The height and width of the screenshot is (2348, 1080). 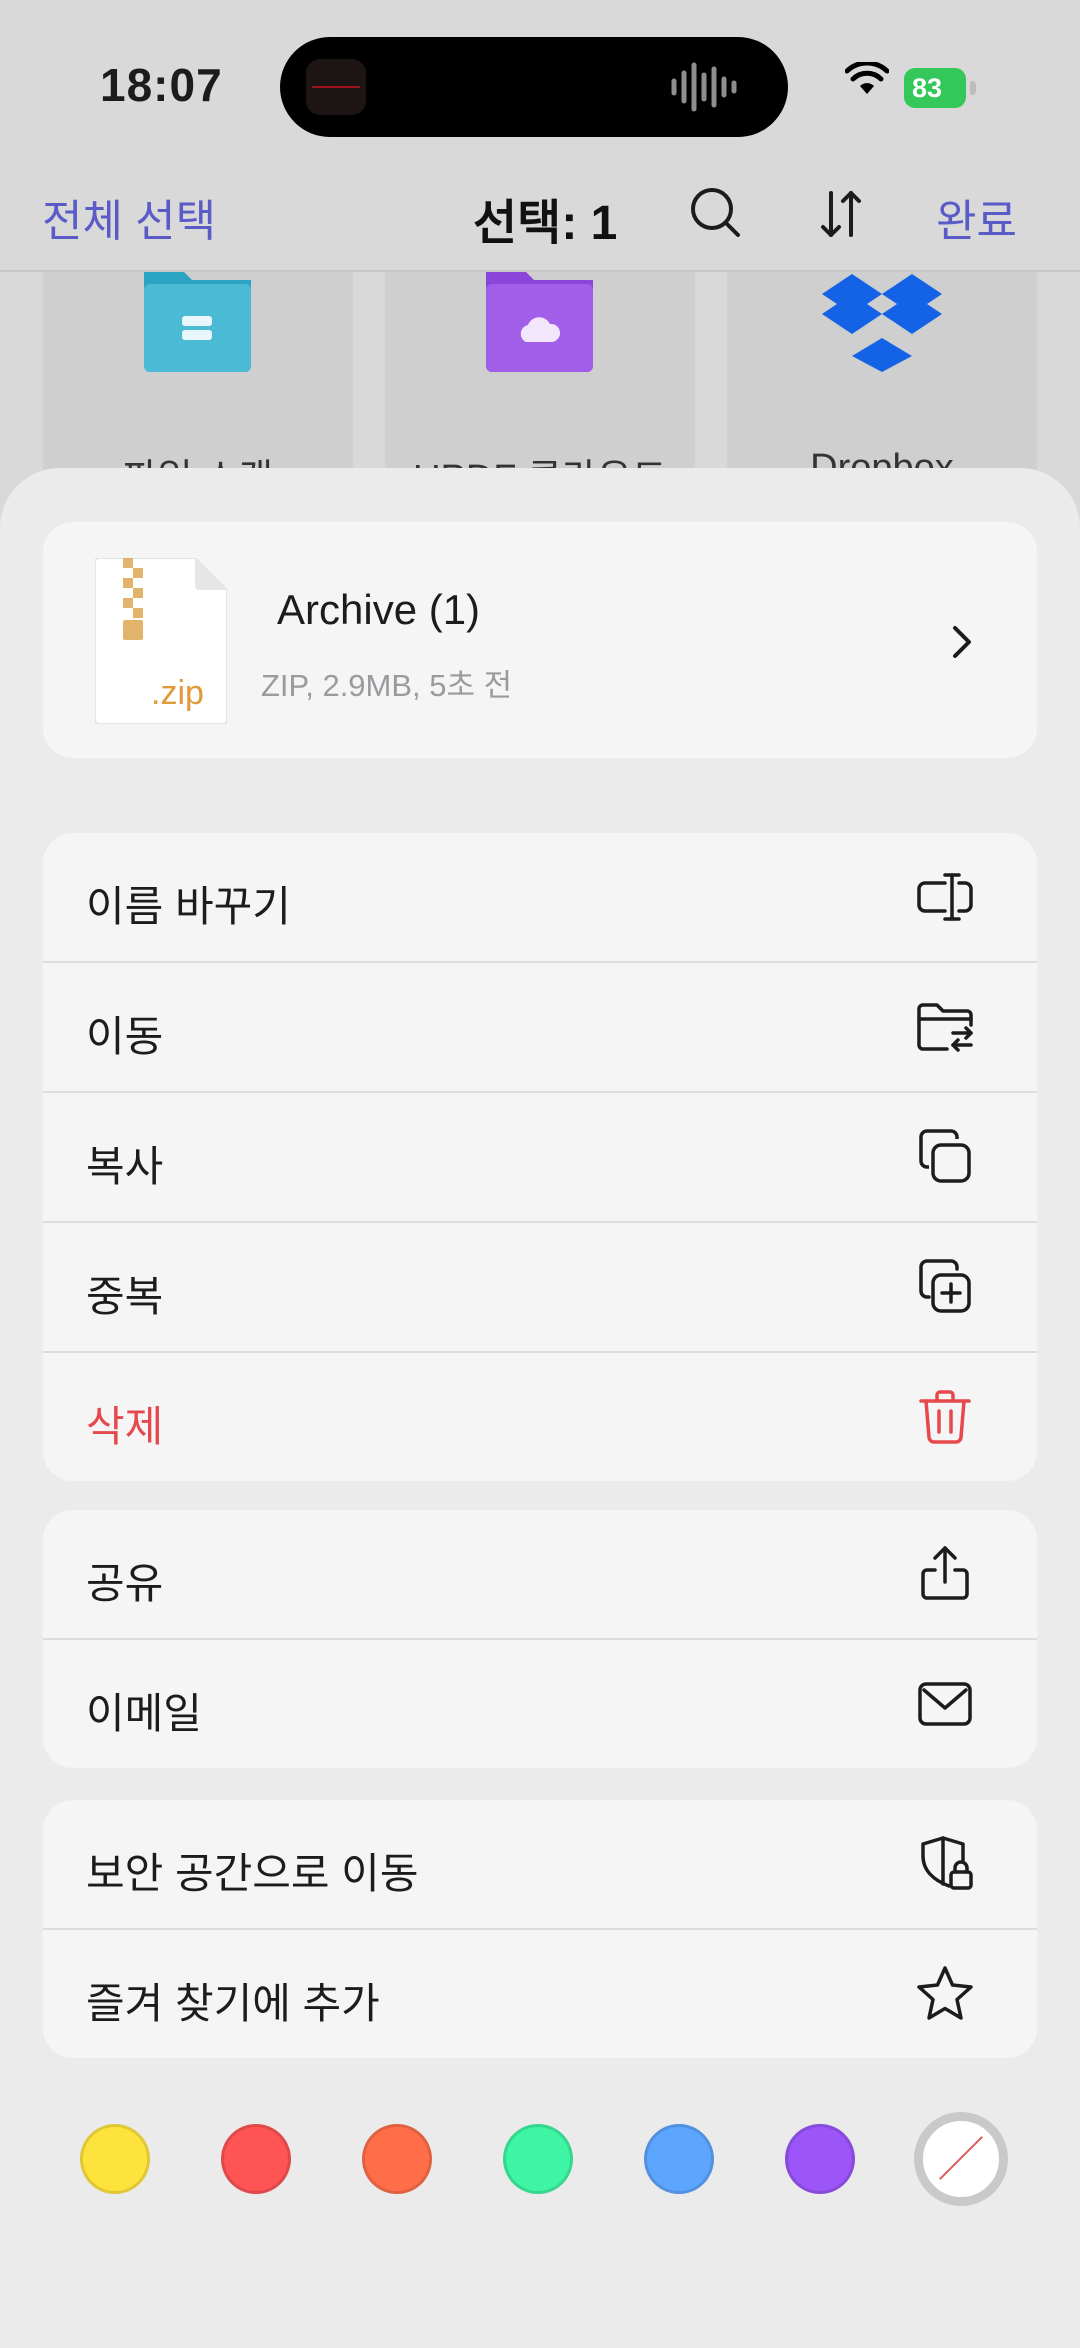 I want to click on share-icon, so click(x=945, y=1573).